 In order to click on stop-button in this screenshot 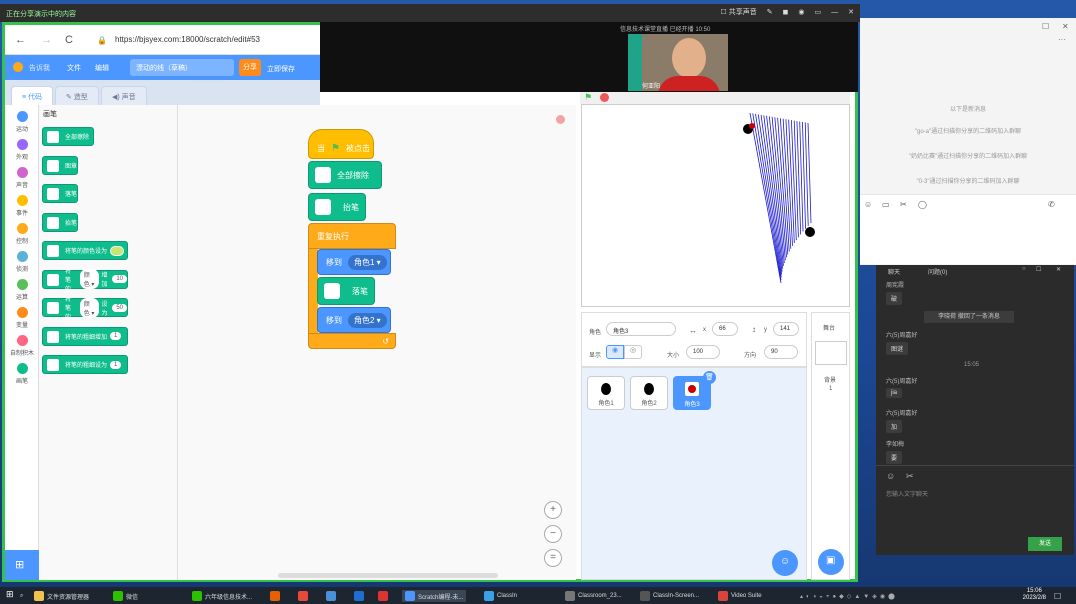, I will do `click(604, 97)`.